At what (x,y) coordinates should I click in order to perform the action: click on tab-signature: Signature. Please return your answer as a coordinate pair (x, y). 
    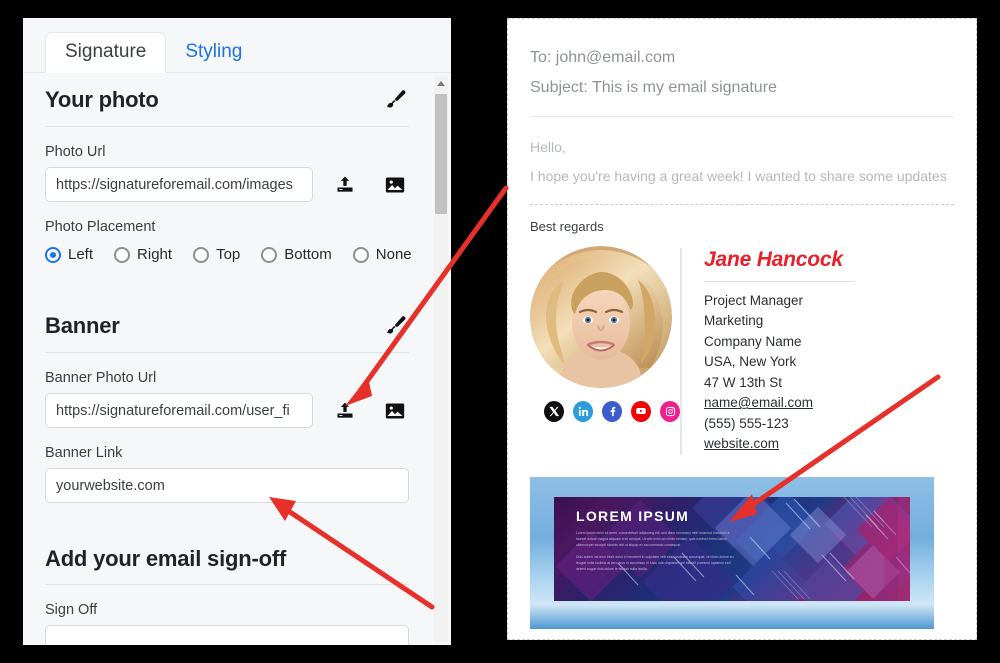
    Looking at the image, I should click on (106, 52).